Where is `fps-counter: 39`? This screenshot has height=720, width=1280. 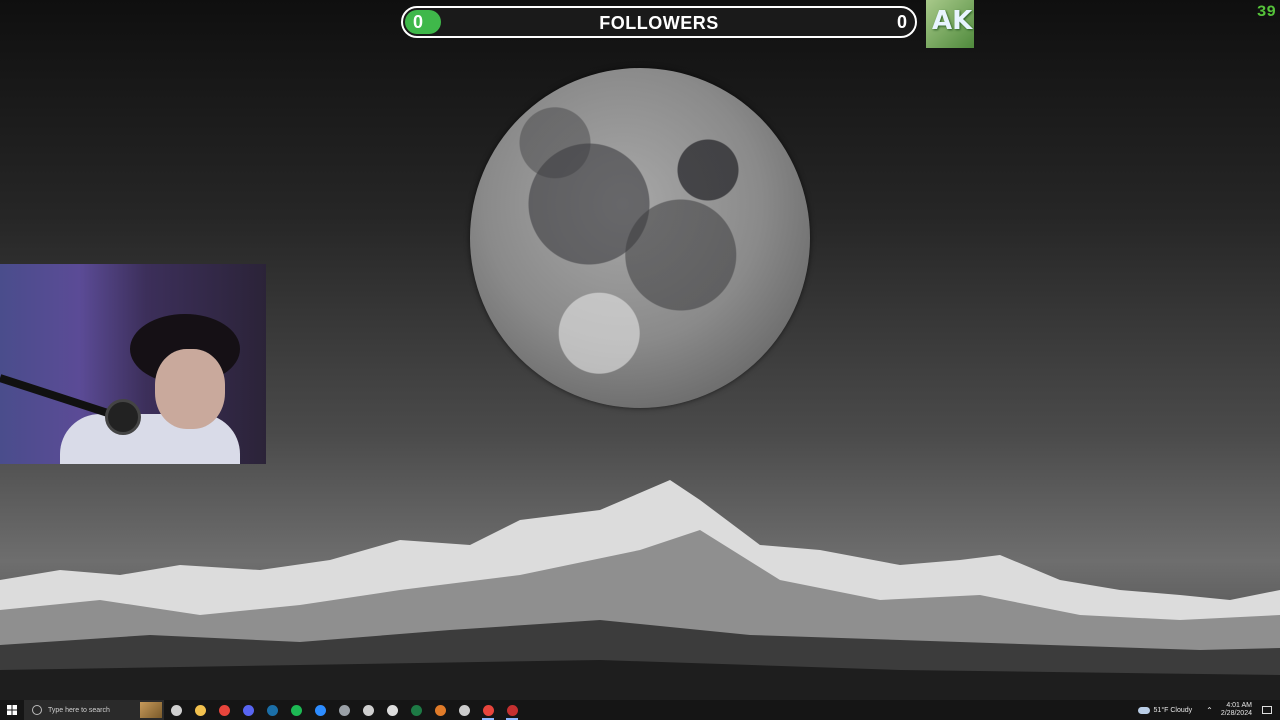
fps-counter: 39 is located at coordinates (1266, 12).